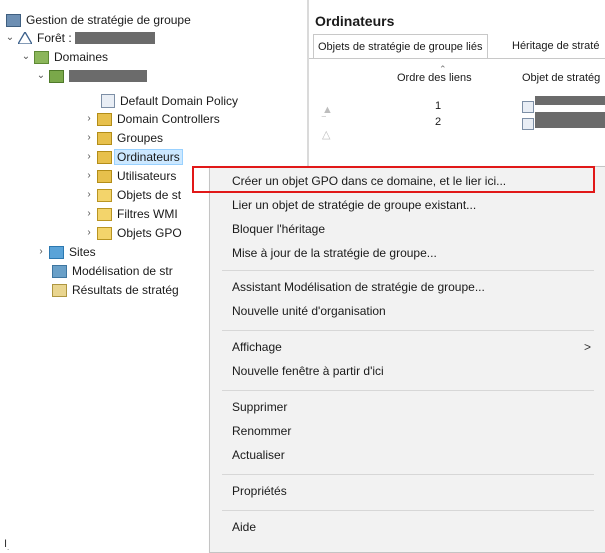 Image resolution: width=605 pixels, height=553 pixels. I want to click on menu-label: Nouvelle fenêtre à partir d'ici, so click(308, 371).